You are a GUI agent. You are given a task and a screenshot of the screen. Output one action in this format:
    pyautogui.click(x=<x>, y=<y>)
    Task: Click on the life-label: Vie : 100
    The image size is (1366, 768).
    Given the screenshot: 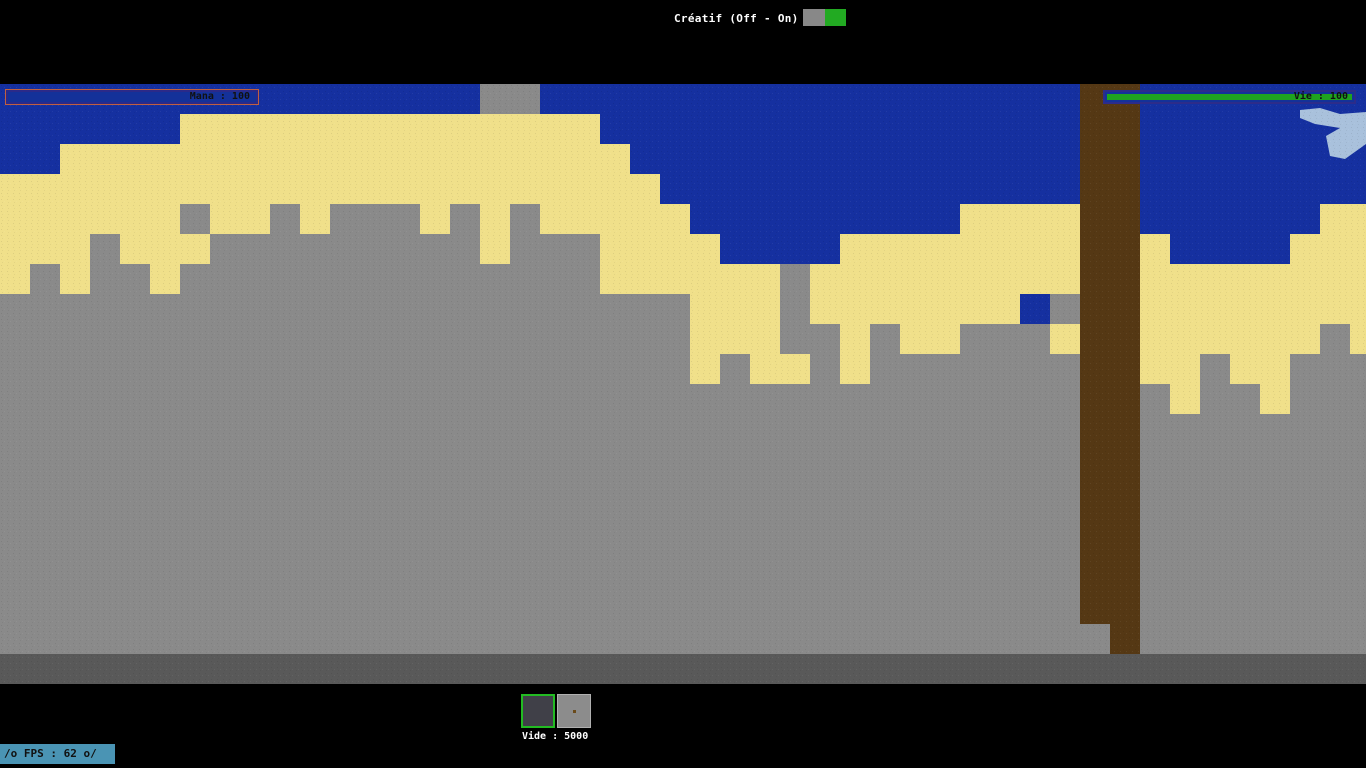 What is the action you would take?
    pyautogui.click(x=1320, y=96)
    